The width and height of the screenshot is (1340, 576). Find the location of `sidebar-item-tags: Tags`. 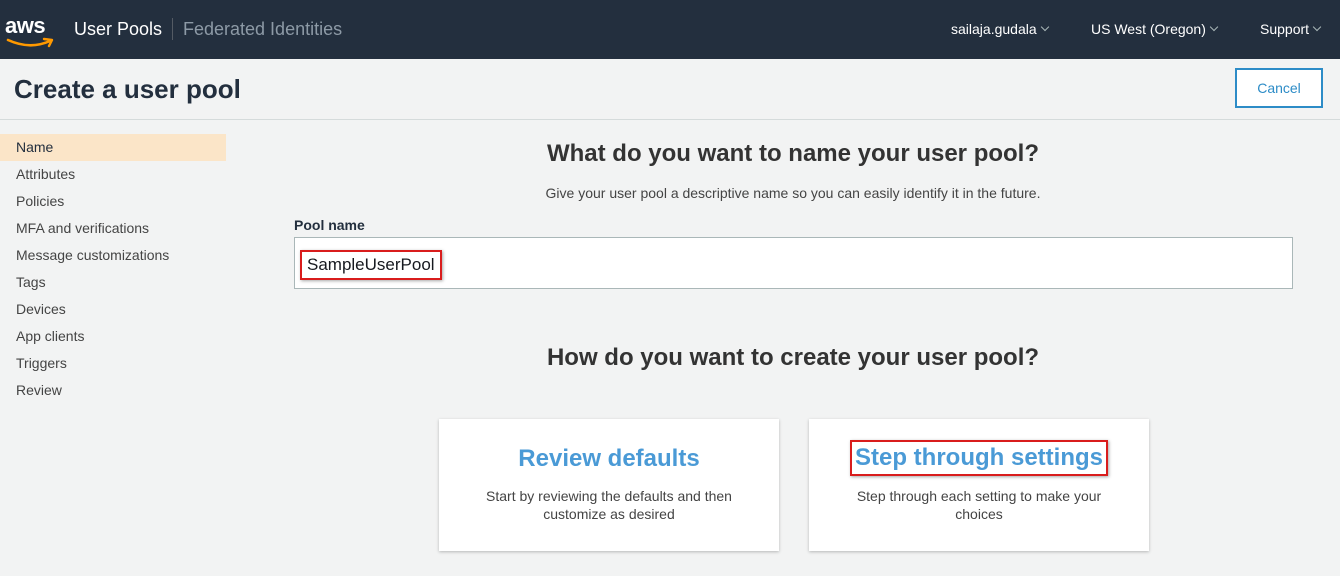

sidebar-item-tags: Tags is located at coordinates (113, 282).